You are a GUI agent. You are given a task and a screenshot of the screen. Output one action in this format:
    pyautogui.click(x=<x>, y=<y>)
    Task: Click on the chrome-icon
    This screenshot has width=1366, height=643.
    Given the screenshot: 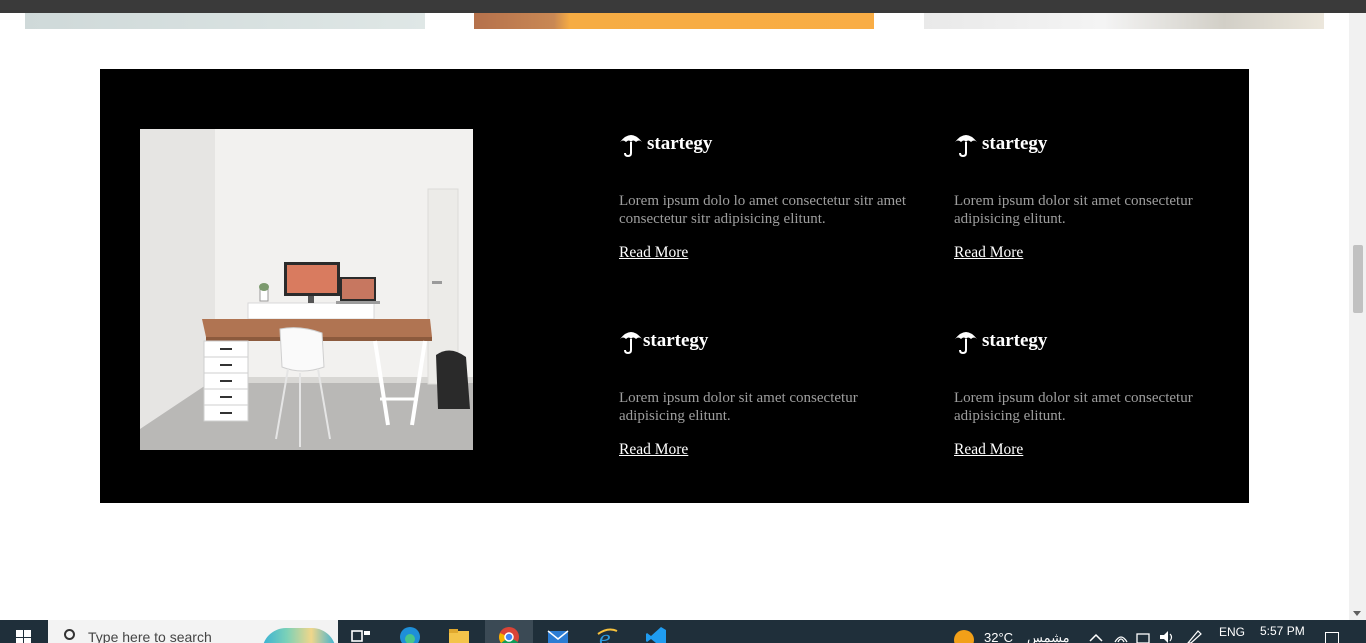 What is the action you would take?
    pyautogui.click(x=509, y=634)
    